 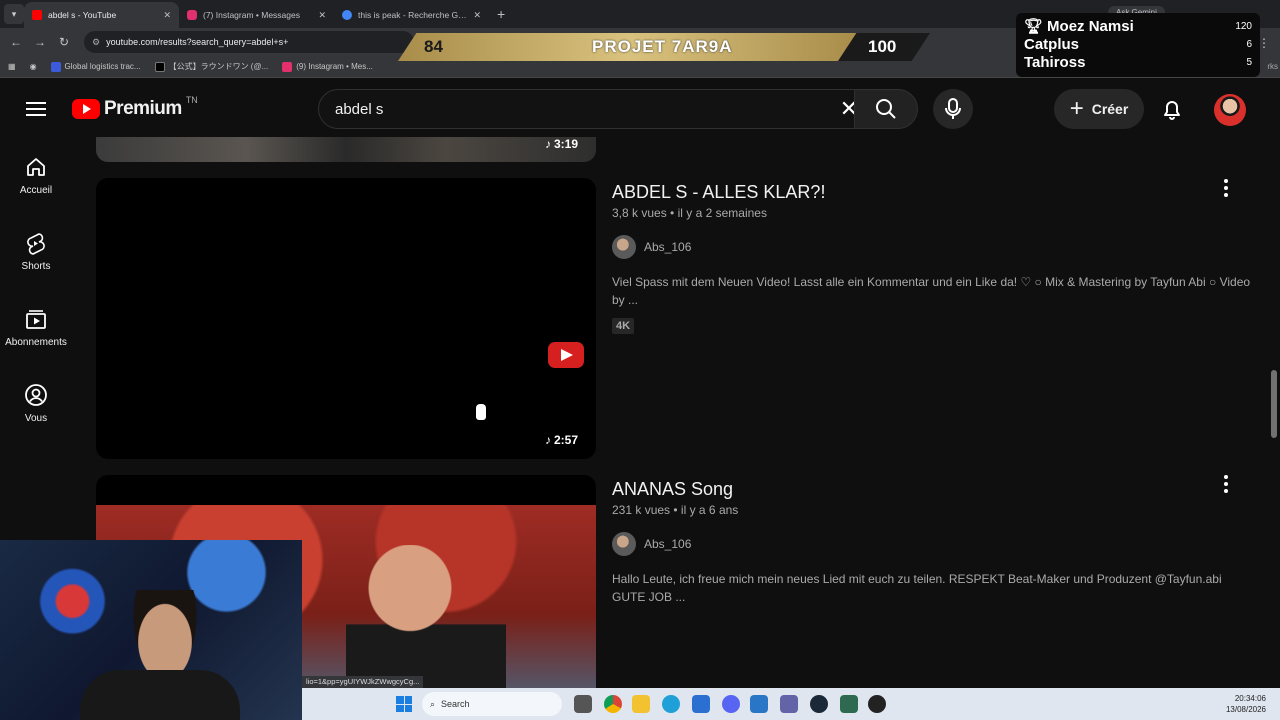 What do you see at coordinates (877, 704) in the screenshot?
I see `media-player-icon` at bounding box center [877, 704].